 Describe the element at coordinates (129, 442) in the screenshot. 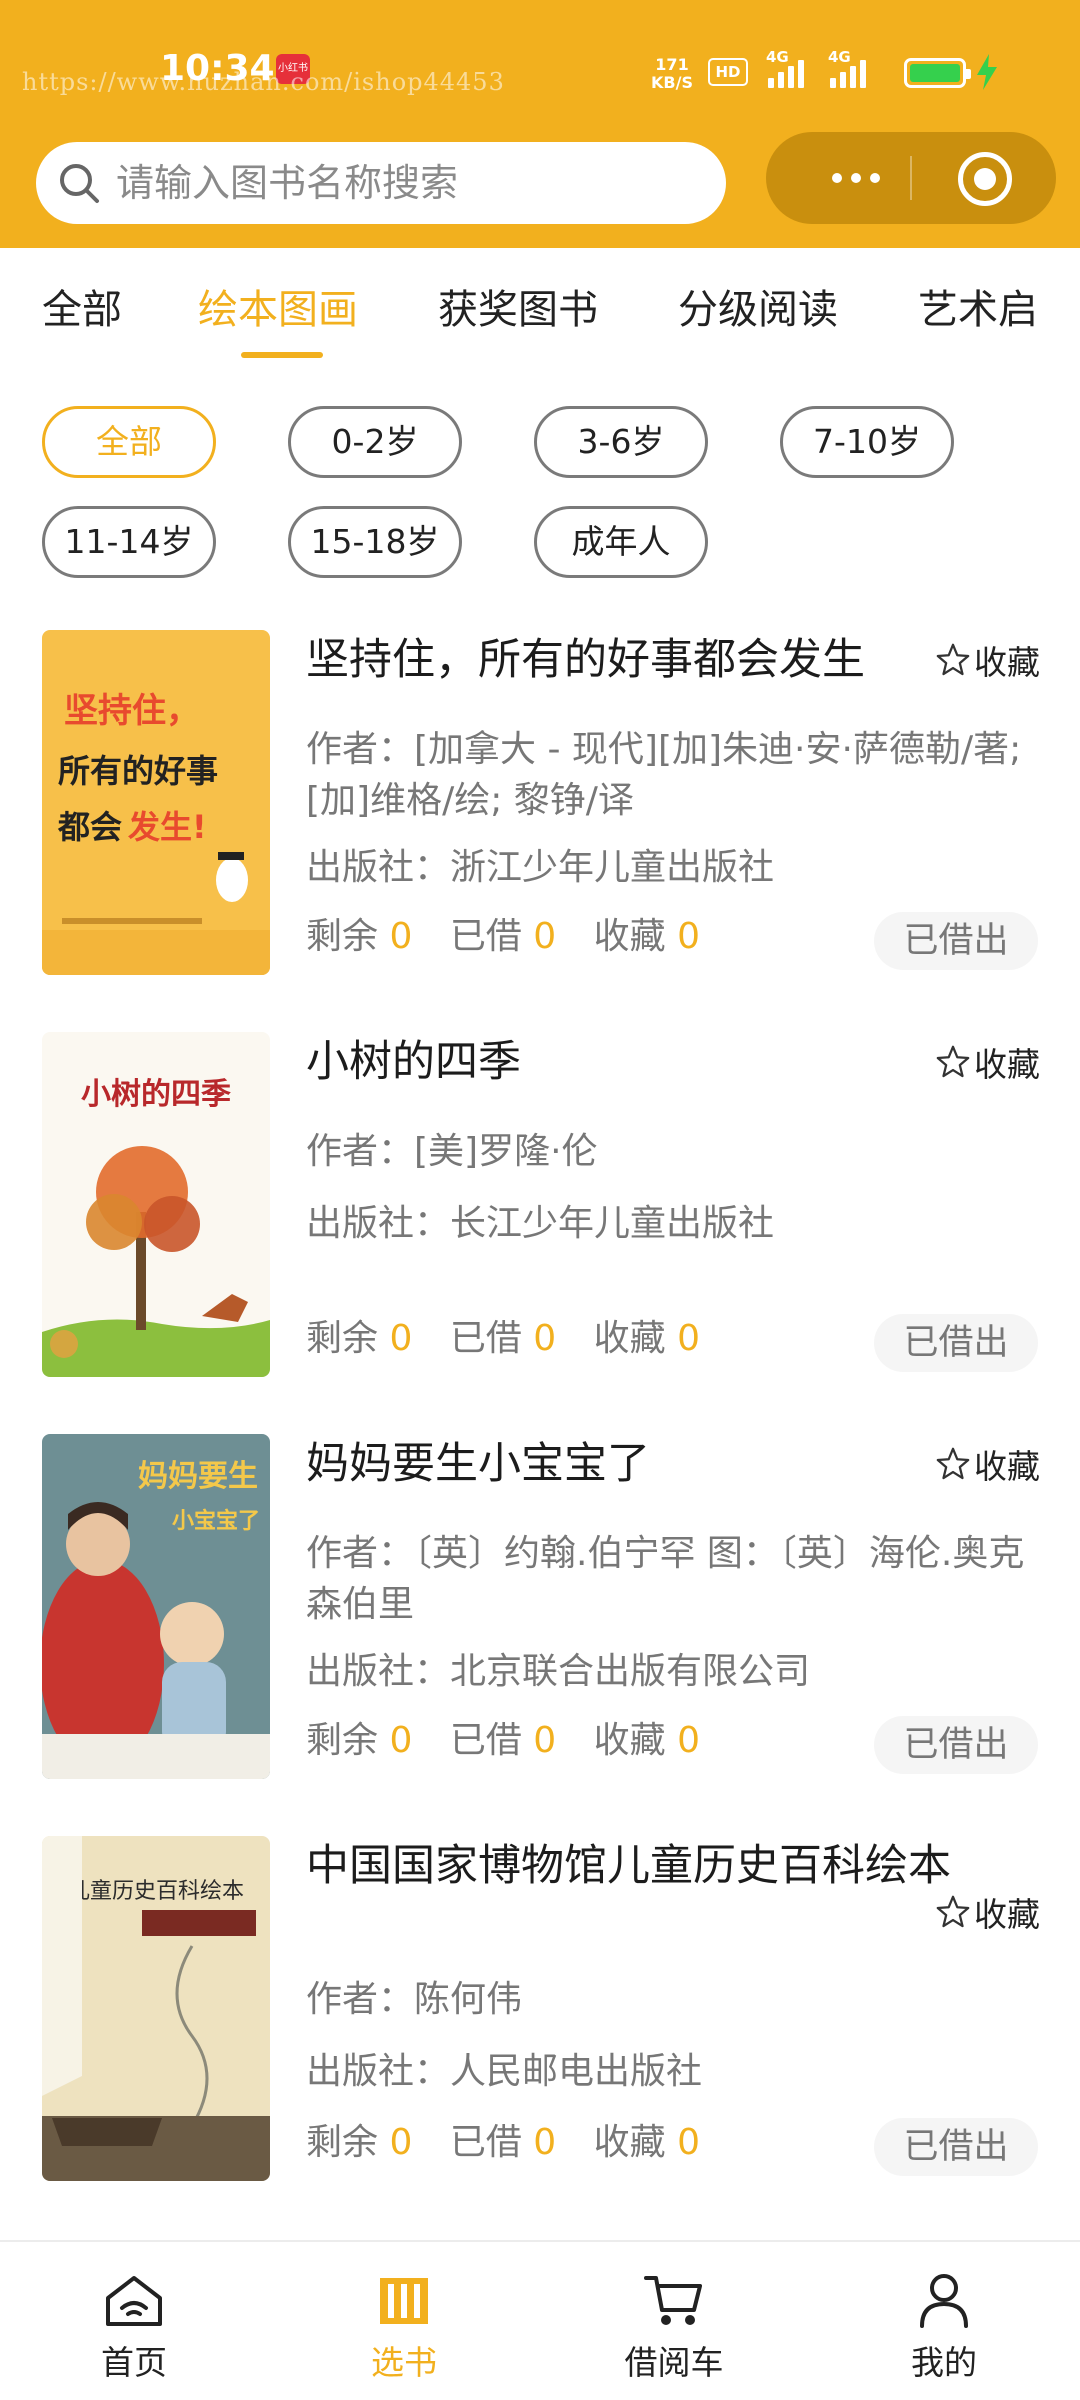

I see `age-filter-all: 全部` at that location.